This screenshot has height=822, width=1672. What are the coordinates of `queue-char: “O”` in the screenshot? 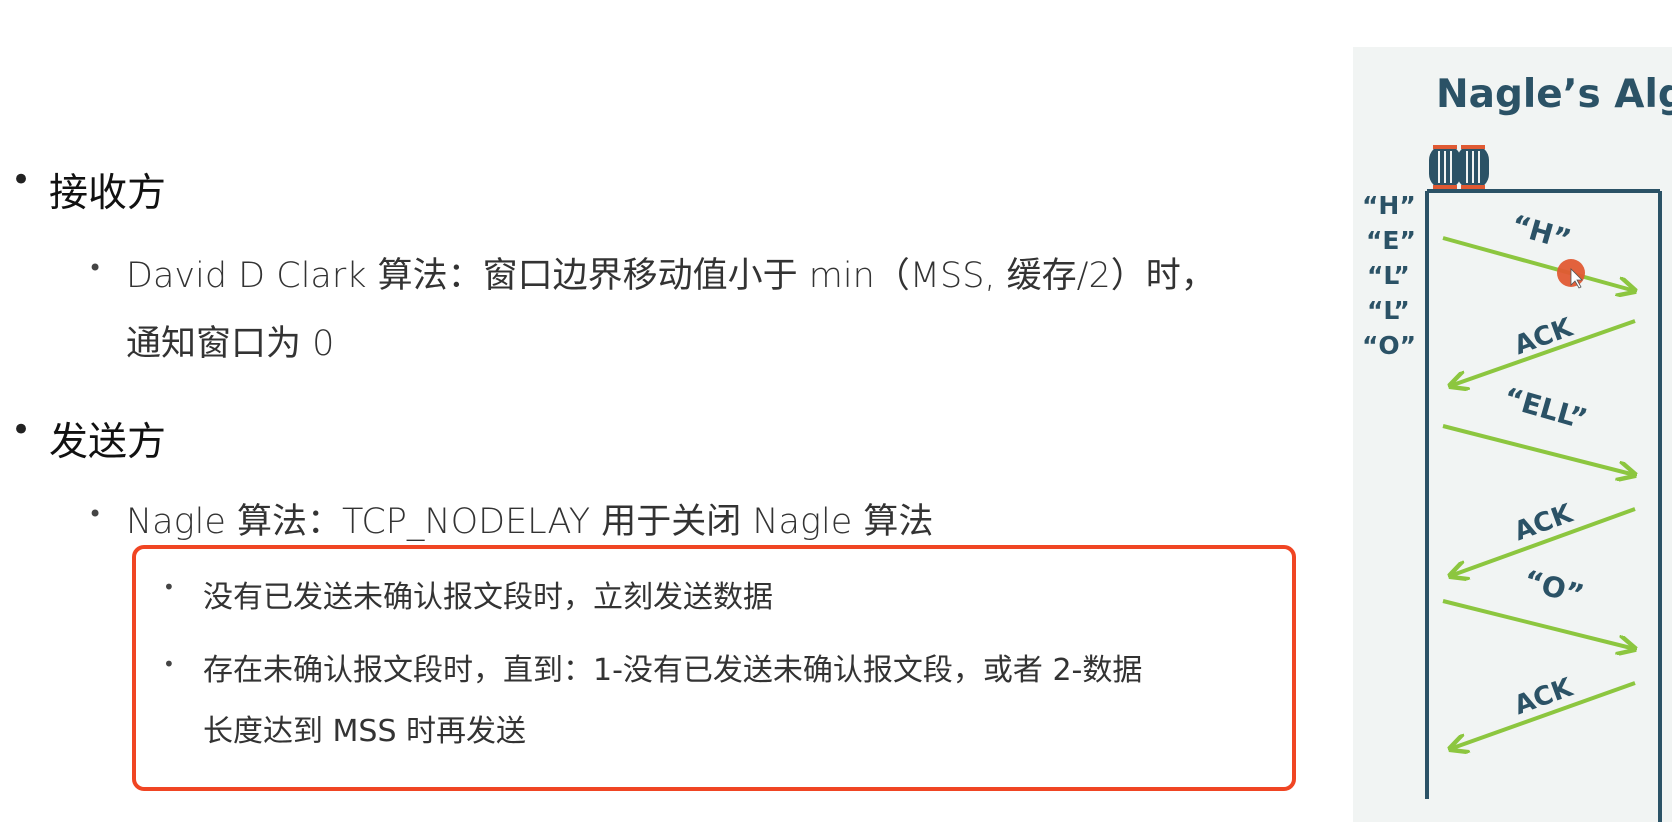 It's located at (1389, 345).